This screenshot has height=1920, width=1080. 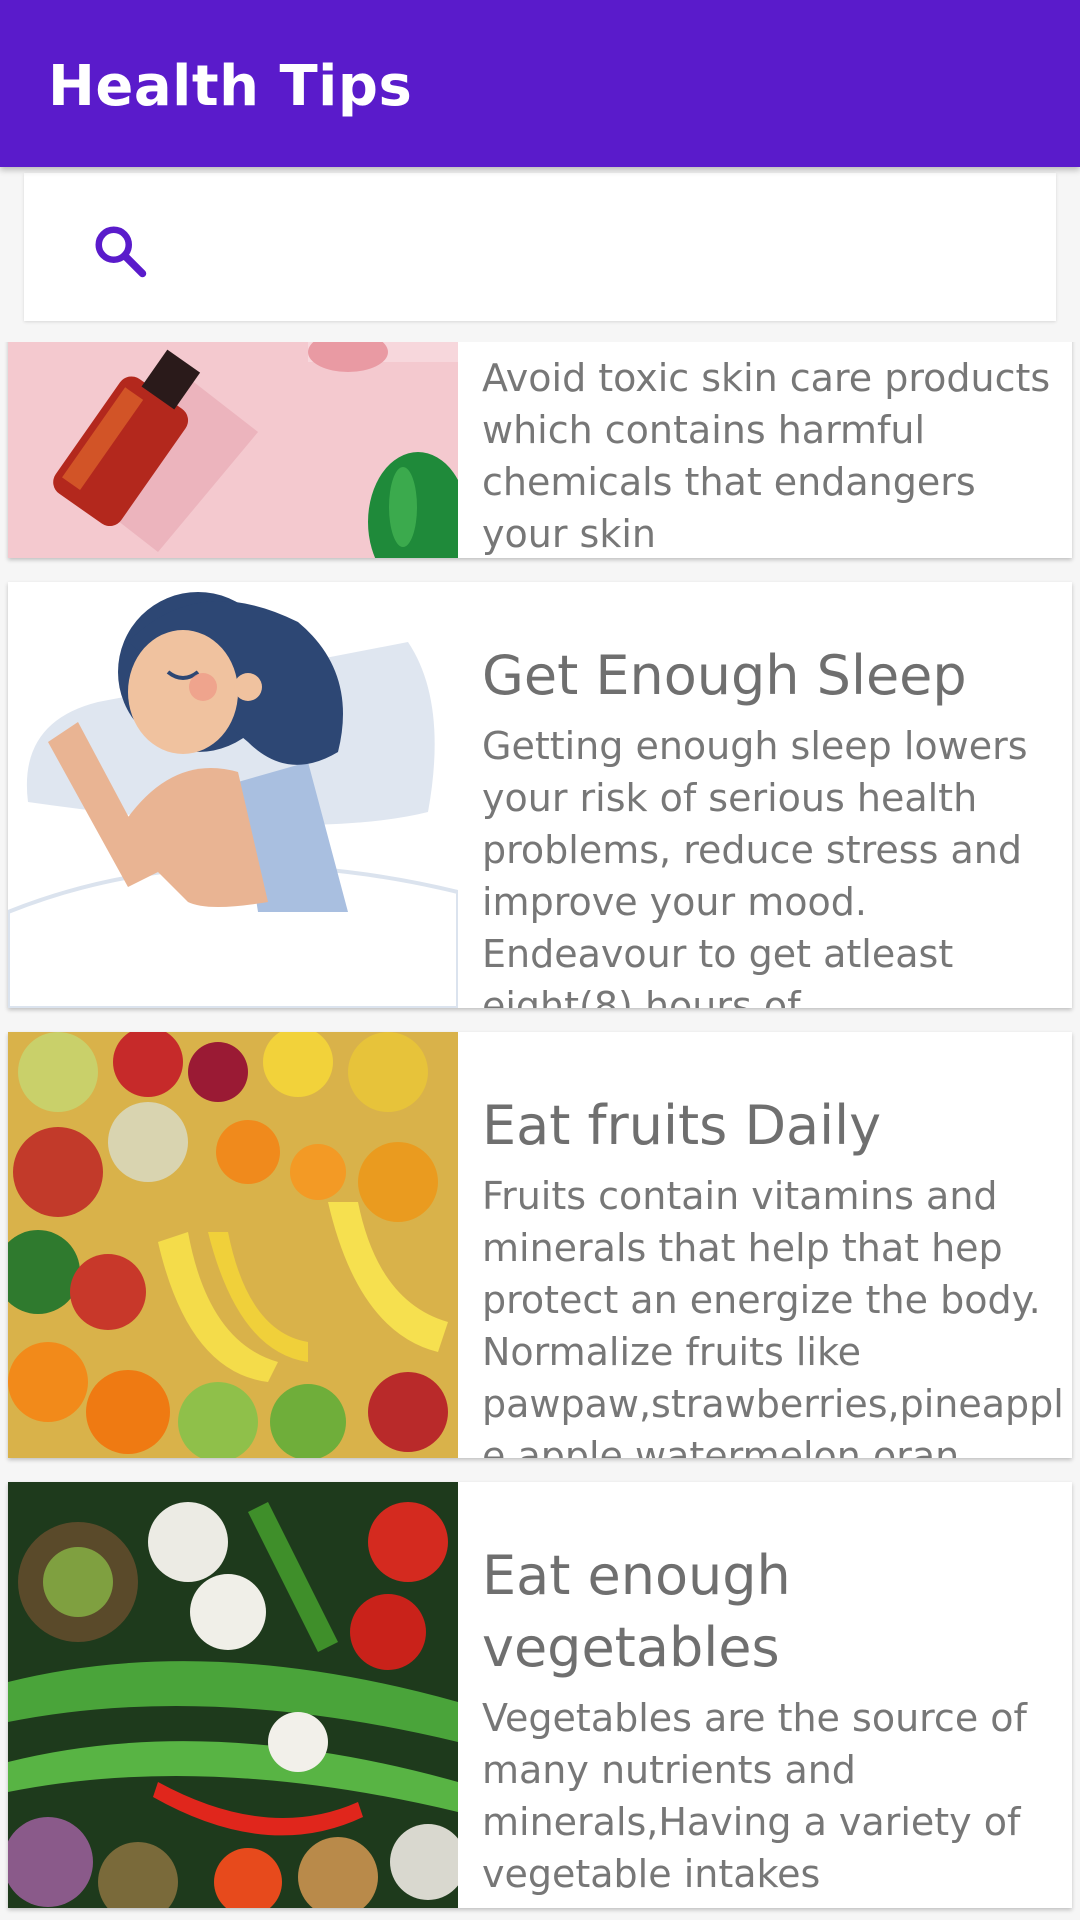 I want to click on tip-title: Eat enough vegetables, so click(x=636, y=1611).